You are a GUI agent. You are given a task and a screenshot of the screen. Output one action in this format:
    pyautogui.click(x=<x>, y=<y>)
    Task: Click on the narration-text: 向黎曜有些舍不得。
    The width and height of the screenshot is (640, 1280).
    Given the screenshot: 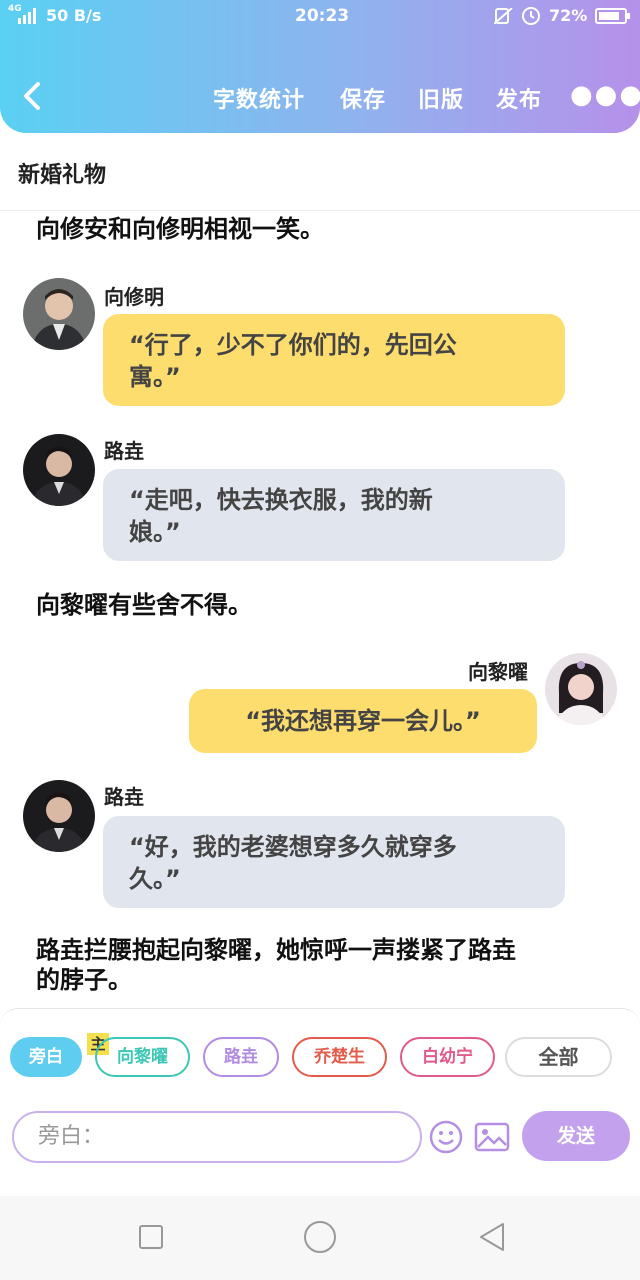 What is the action you would take?
    pyautogui.click(x=326, y=605)
    